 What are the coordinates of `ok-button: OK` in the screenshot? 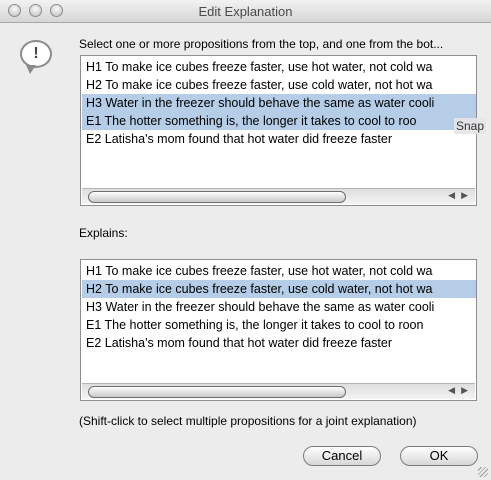 It's located at (439, 456).